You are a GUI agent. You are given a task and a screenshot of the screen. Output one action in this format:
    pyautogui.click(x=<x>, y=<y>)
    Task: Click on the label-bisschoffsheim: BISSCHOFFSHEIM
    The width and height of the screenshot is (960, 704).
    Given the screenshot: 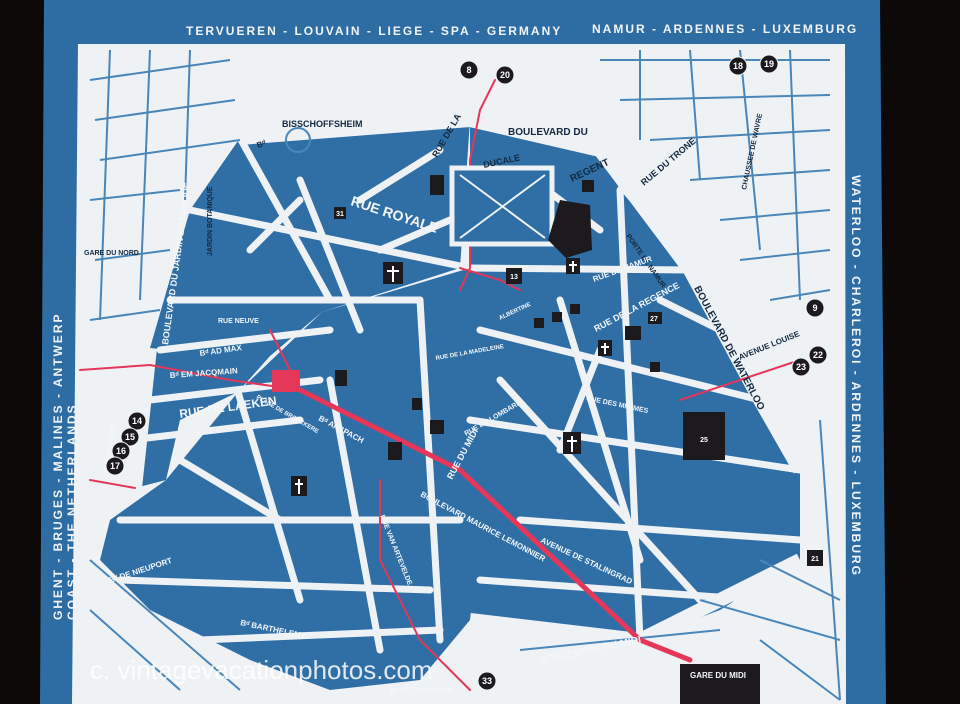 What is the action you would take?
    pyautogui.click(x=322, y=124)
    